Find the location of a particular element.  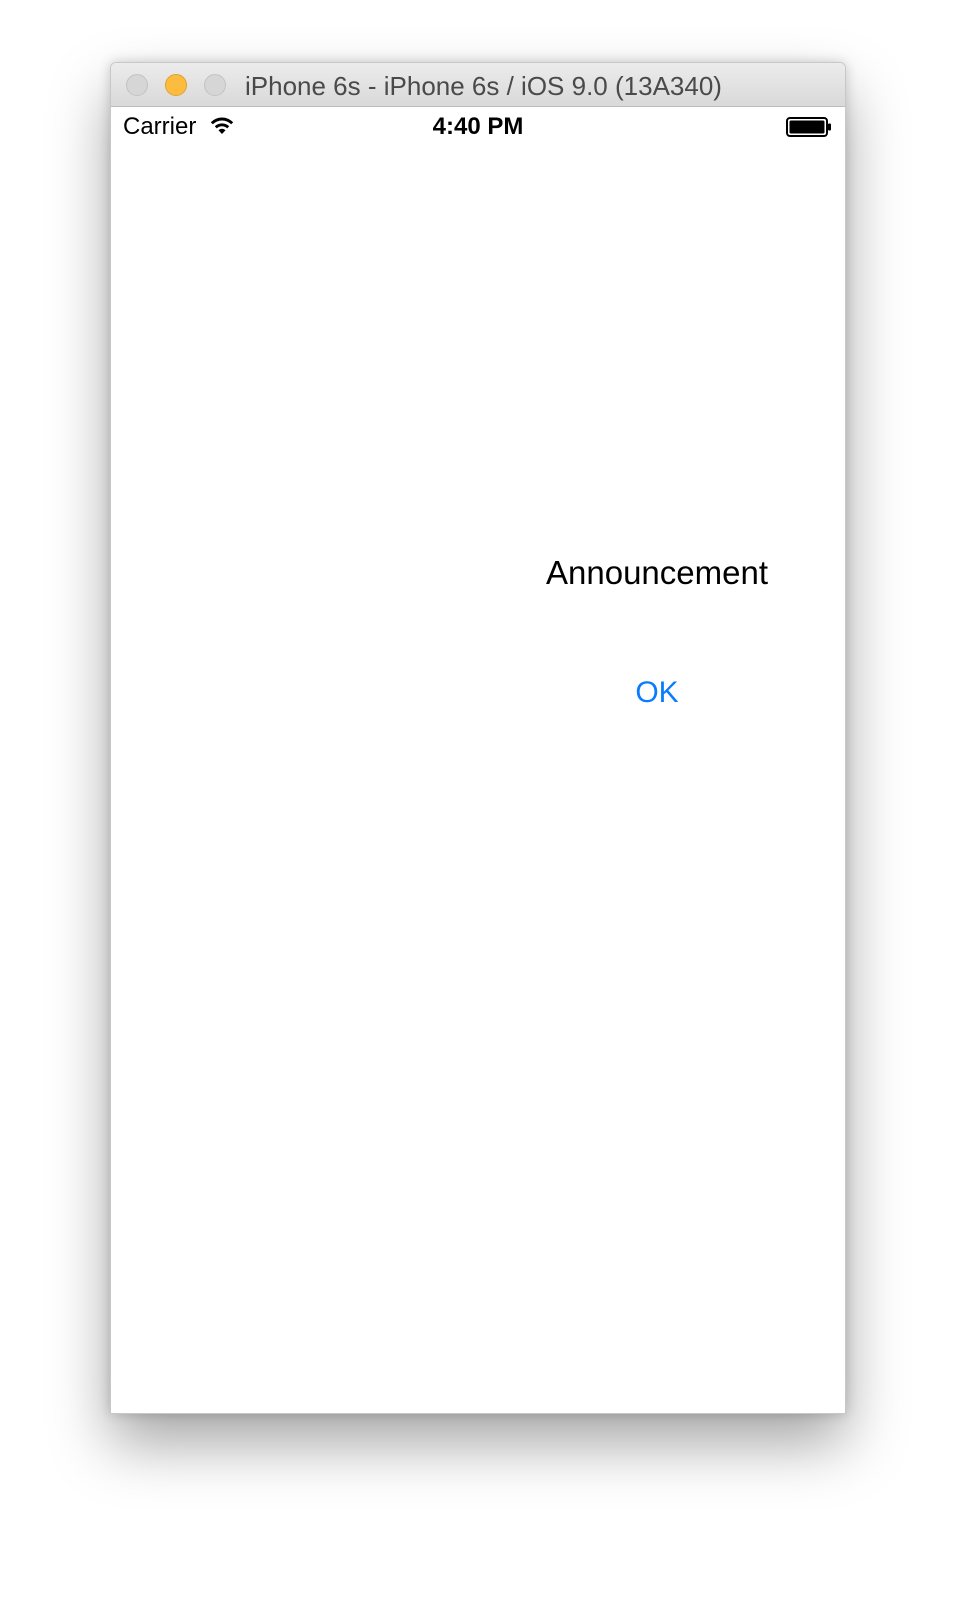

window-zoom-button is located at coordinates (215, 85).